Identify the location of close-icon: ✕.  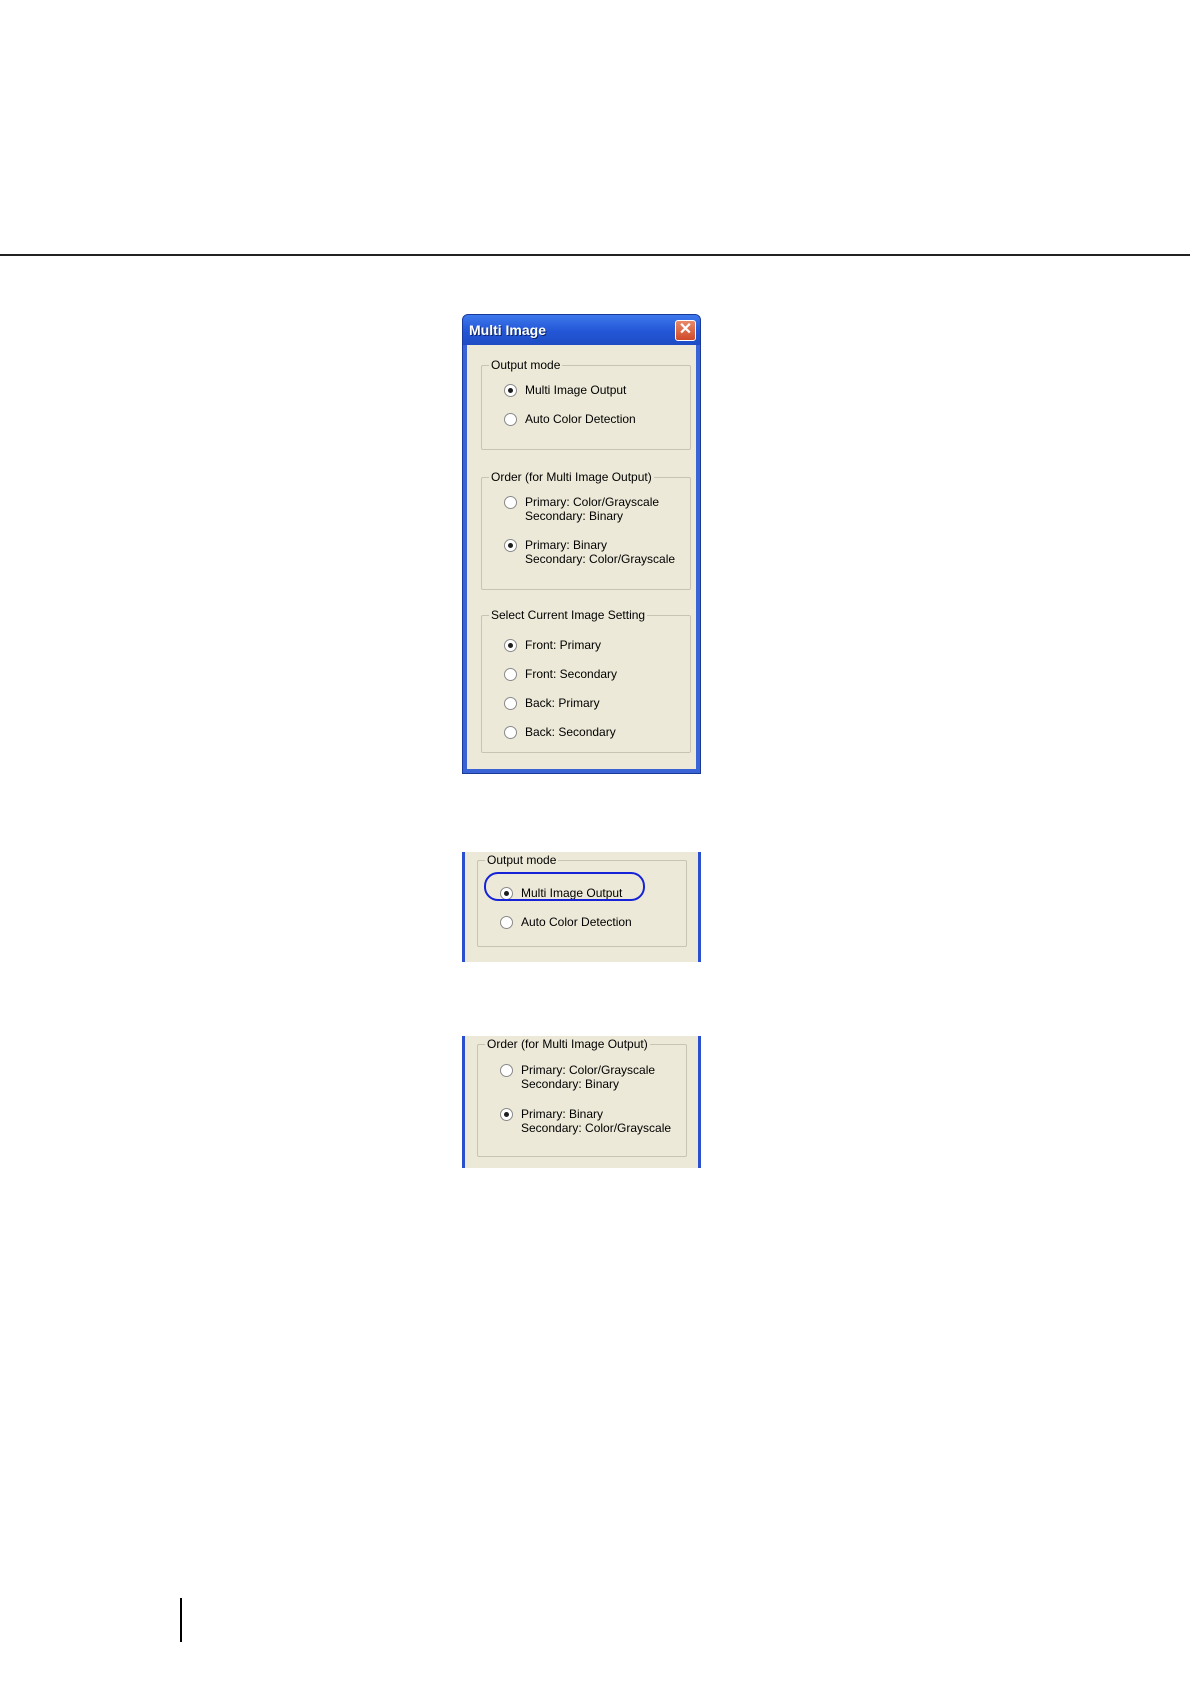
(685, 330).